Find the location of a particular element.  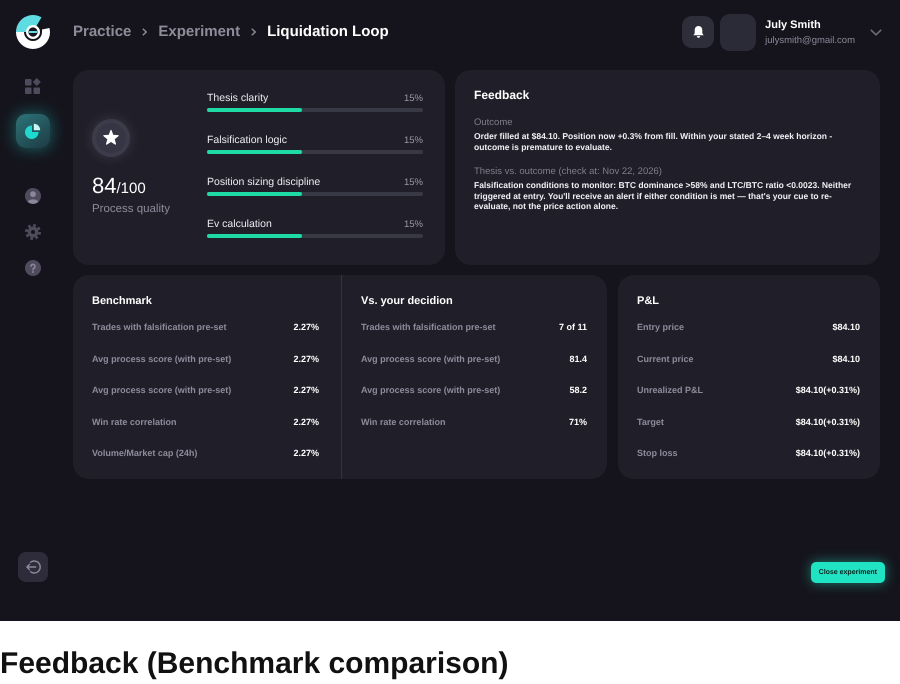

logo-icon is located at coordinates (33, 32).